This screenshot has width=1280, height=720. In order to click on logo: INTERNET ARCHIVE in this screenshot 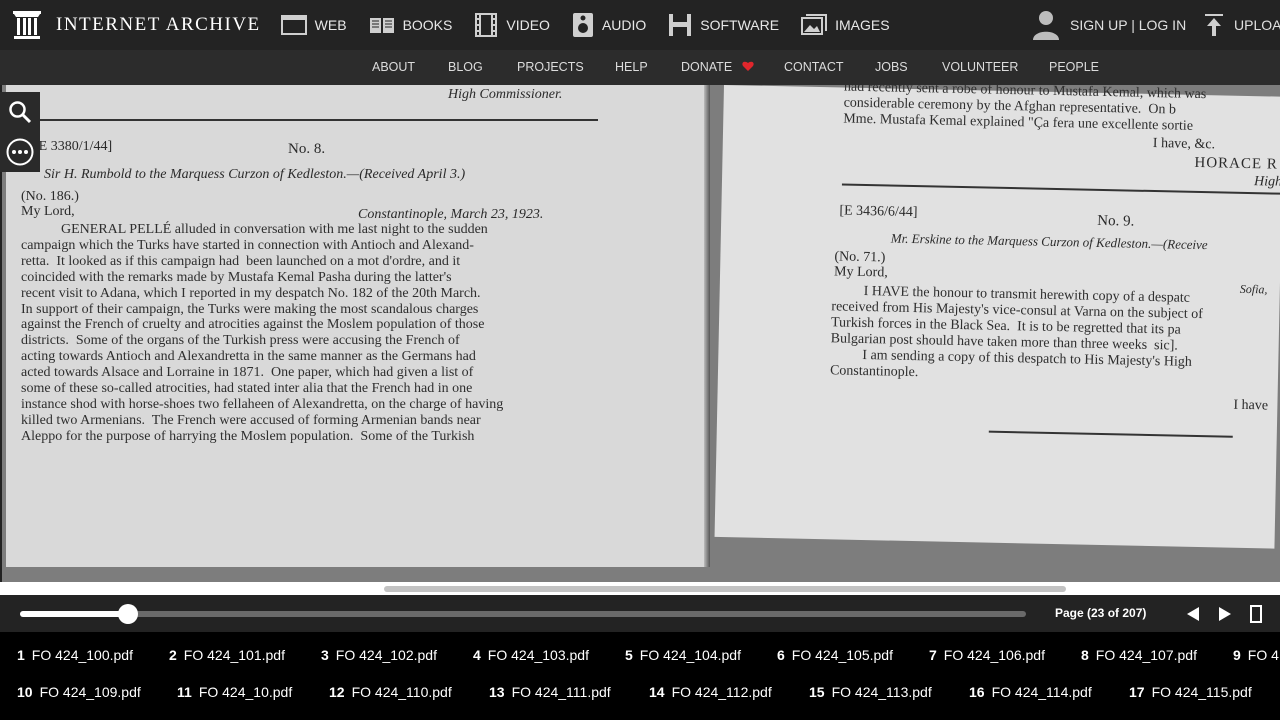, I will do `click(136, 25)`.